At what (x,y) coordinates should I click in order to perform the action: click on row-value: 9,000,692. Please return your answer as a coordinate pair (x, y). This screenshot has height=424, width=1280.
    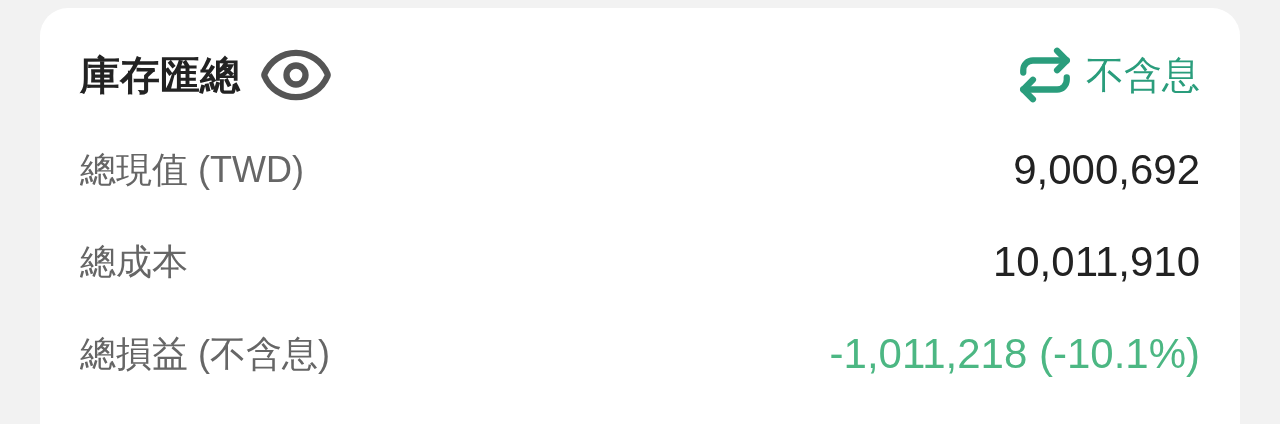
    Looking at the image, I should click on (1106, 170).